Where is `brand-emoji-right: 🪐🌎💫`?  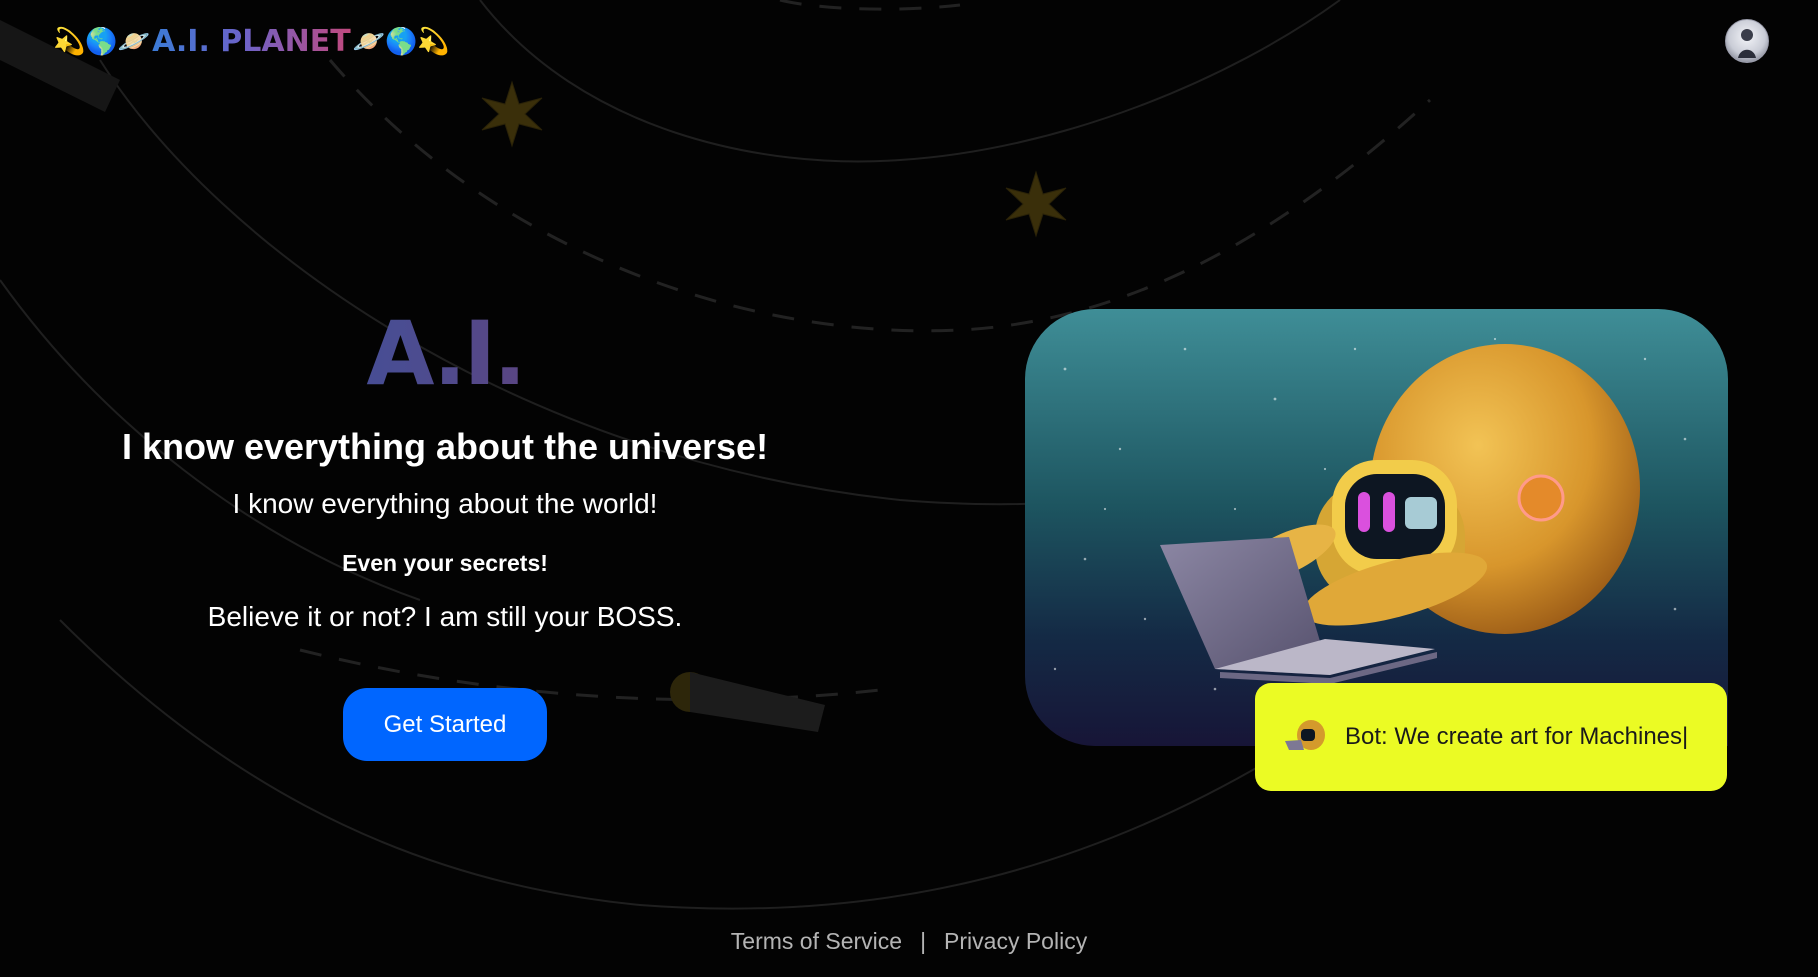 brand-emoji-right: 🪐🌎💫 is located at coordinates (401, 42).